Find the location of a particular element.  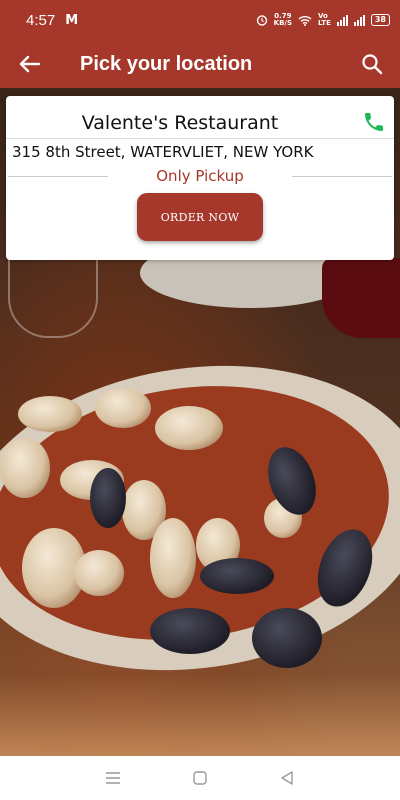

speed-unit: KB/S is located at coordinates (282, 23).